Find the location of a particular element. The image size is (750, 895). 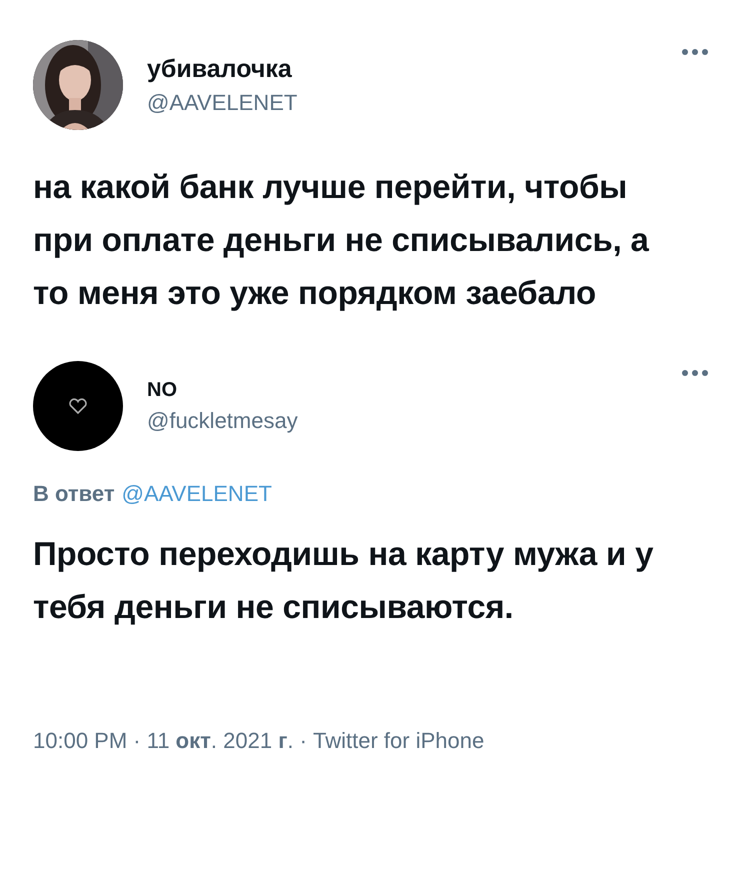

reply-text: Просто переходишь на карту мужа и у тебя деньги не списываются. is located at coordinates (343, 580).